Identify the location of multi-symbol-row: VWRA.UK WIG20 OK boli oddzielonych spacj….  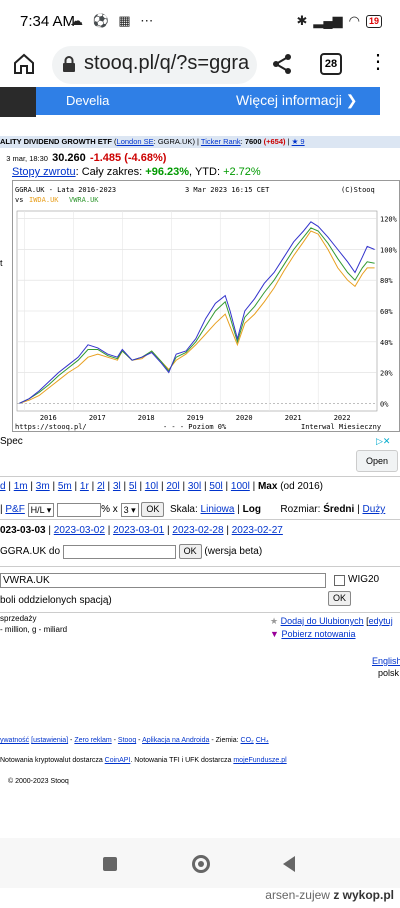
(200, 591).